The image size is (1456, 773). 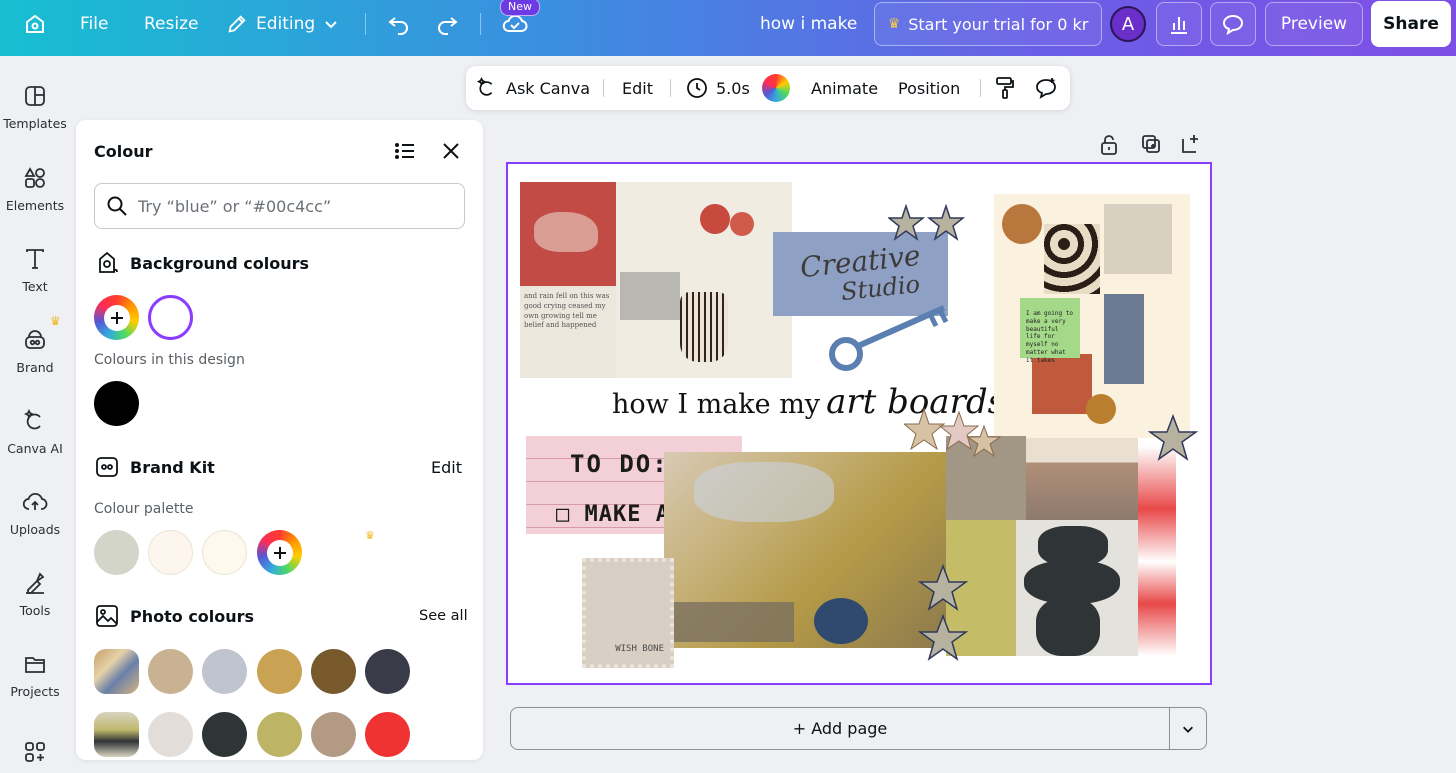 What do you see at coordinates (1157, 551) in the screenshot?
I see `collage-red-paper` at bounding box center [1157, 551].